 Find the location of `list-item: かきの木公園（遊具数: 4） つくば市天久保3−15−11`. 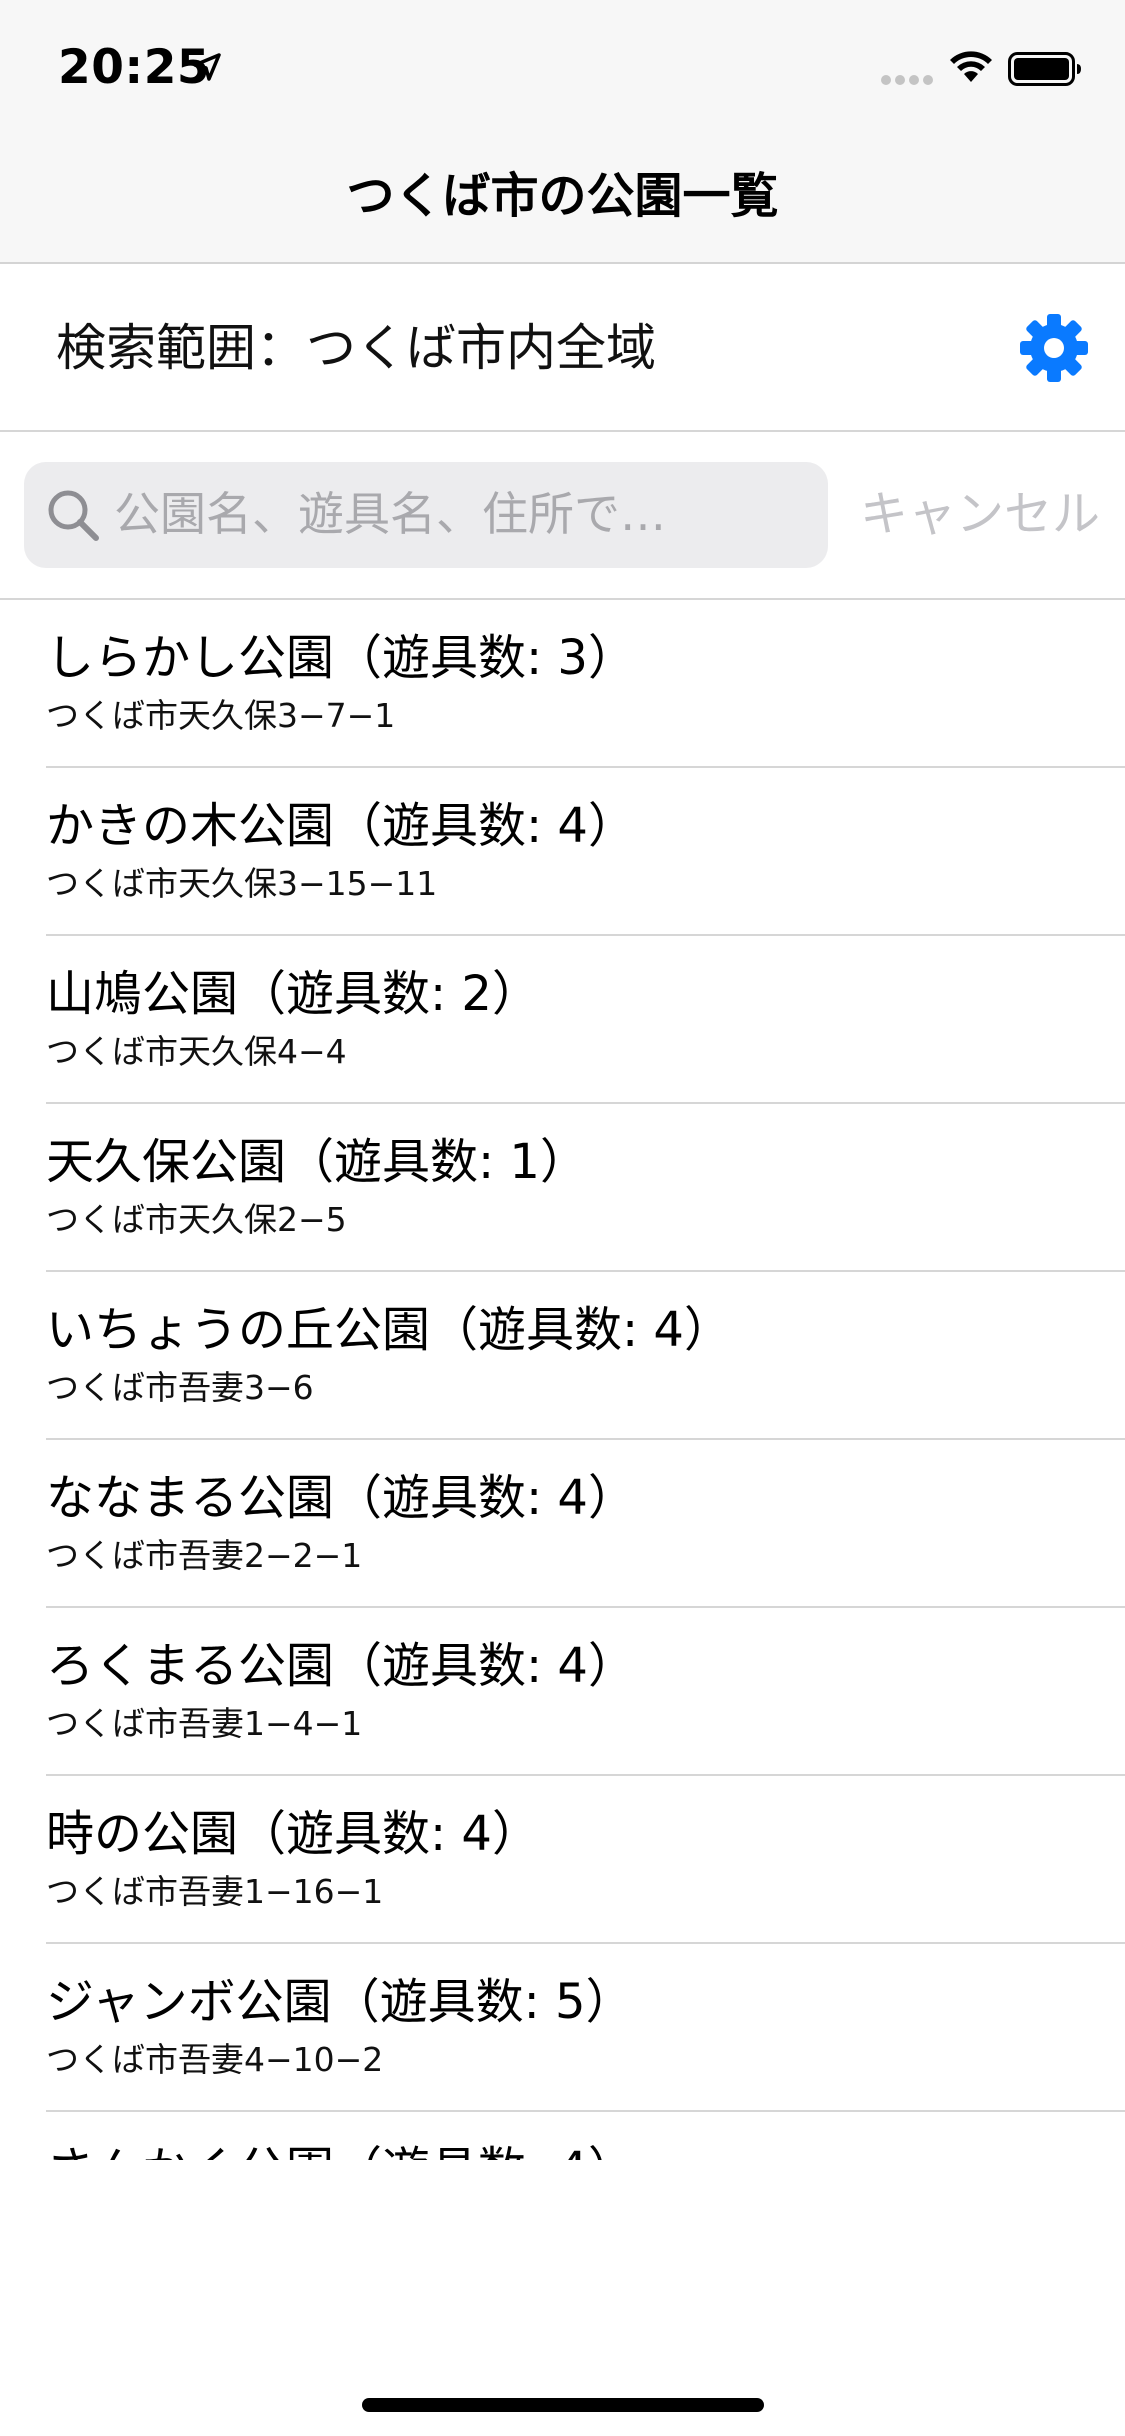

list-item: かきの木公園（遊具数: 4） つくば市天久保3−15−11 is located at coordinates (562, 852).